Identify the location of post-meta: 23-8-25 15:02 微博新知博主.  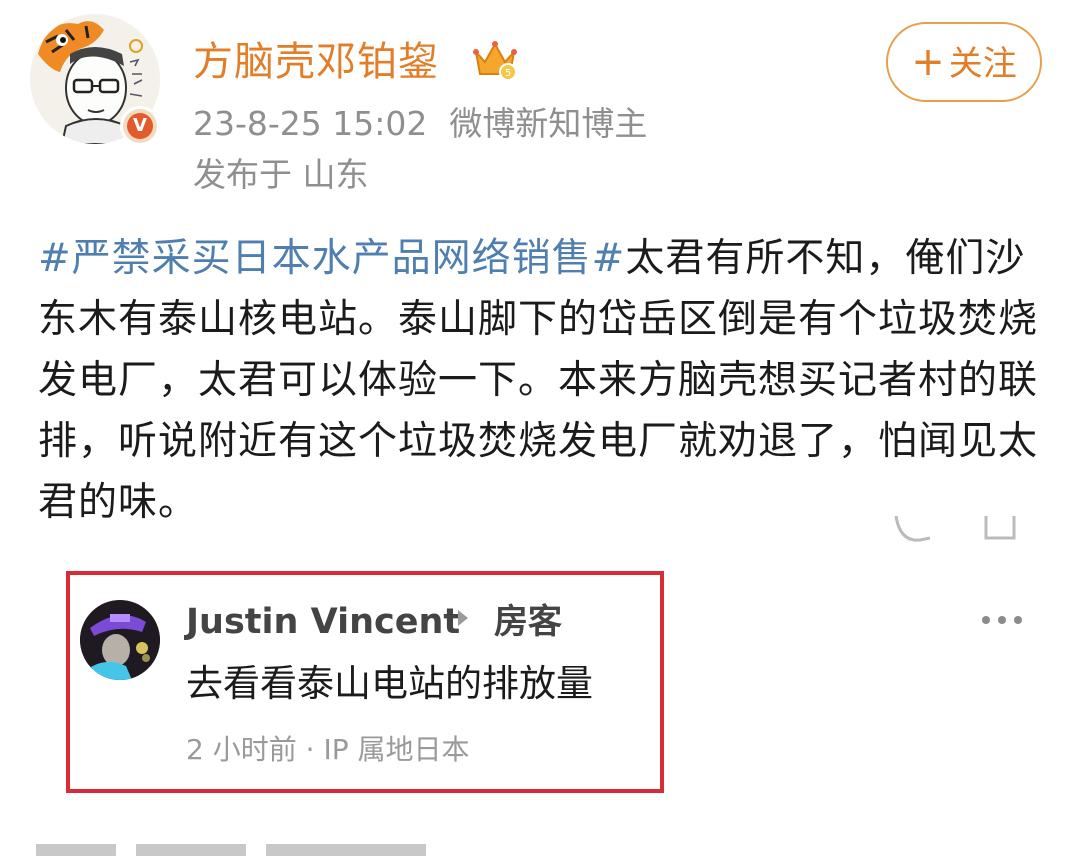
(431, 124).